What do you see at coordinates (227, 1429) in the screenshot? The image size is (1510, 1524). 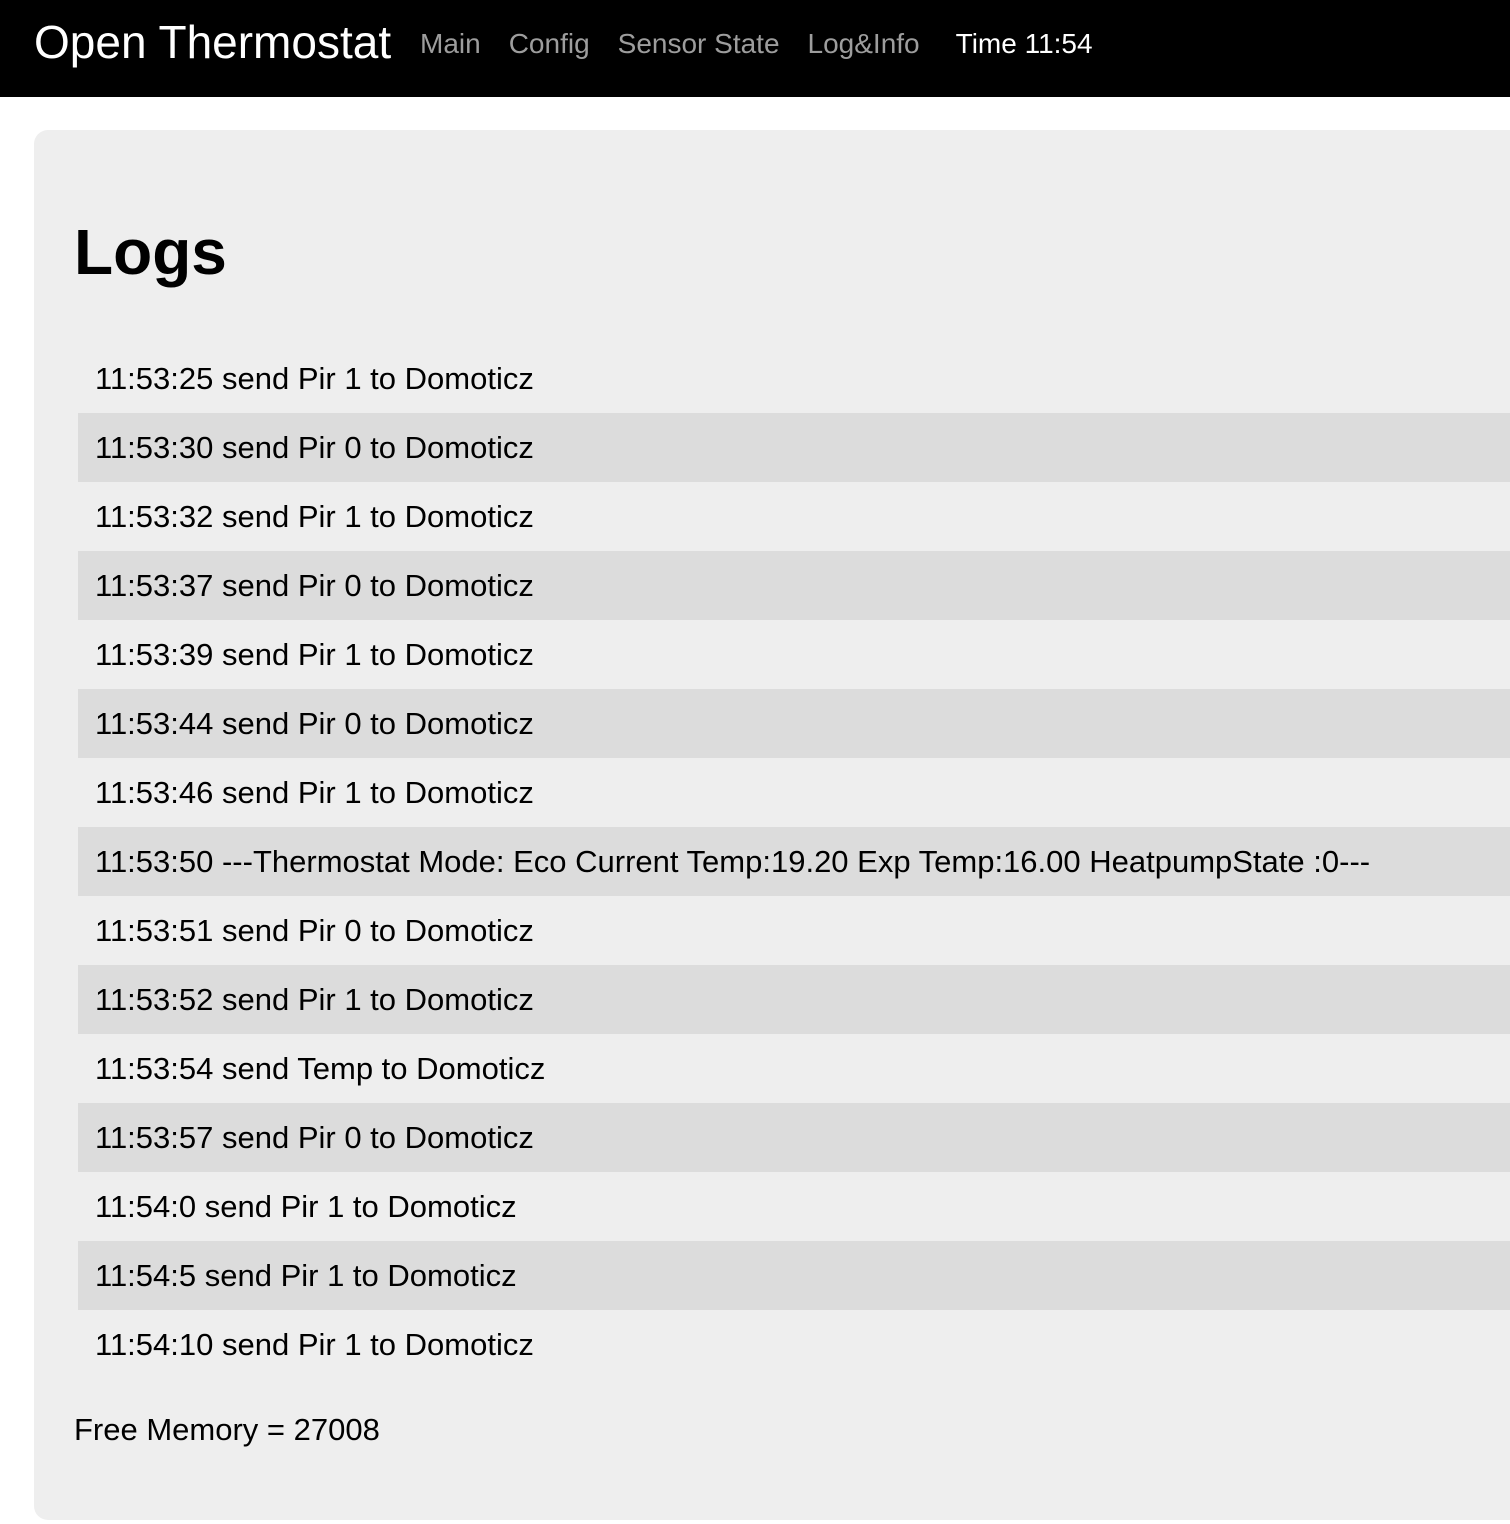 I see `free-memory-readout: Free Memory = 27008` at bounding box center [227, 1429].